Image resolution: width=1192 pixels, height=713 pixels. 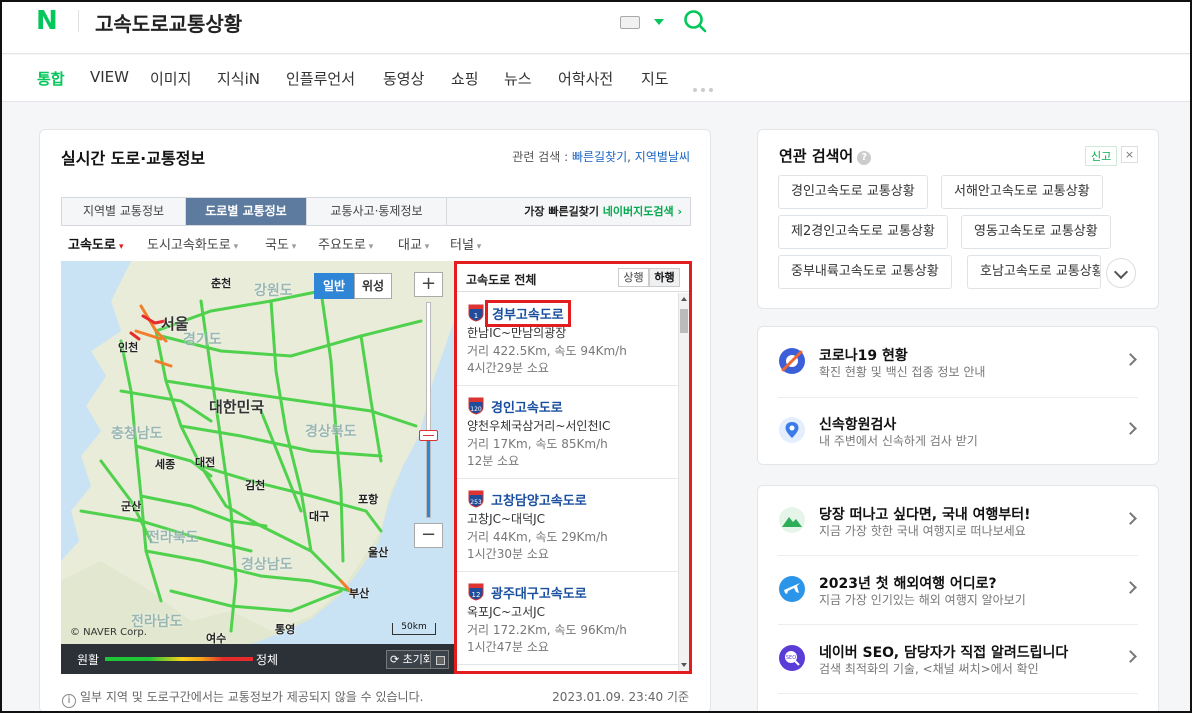 I want to click on related-chip: 중부내륙고속도로 교통상황, so click(x=865, y=272).